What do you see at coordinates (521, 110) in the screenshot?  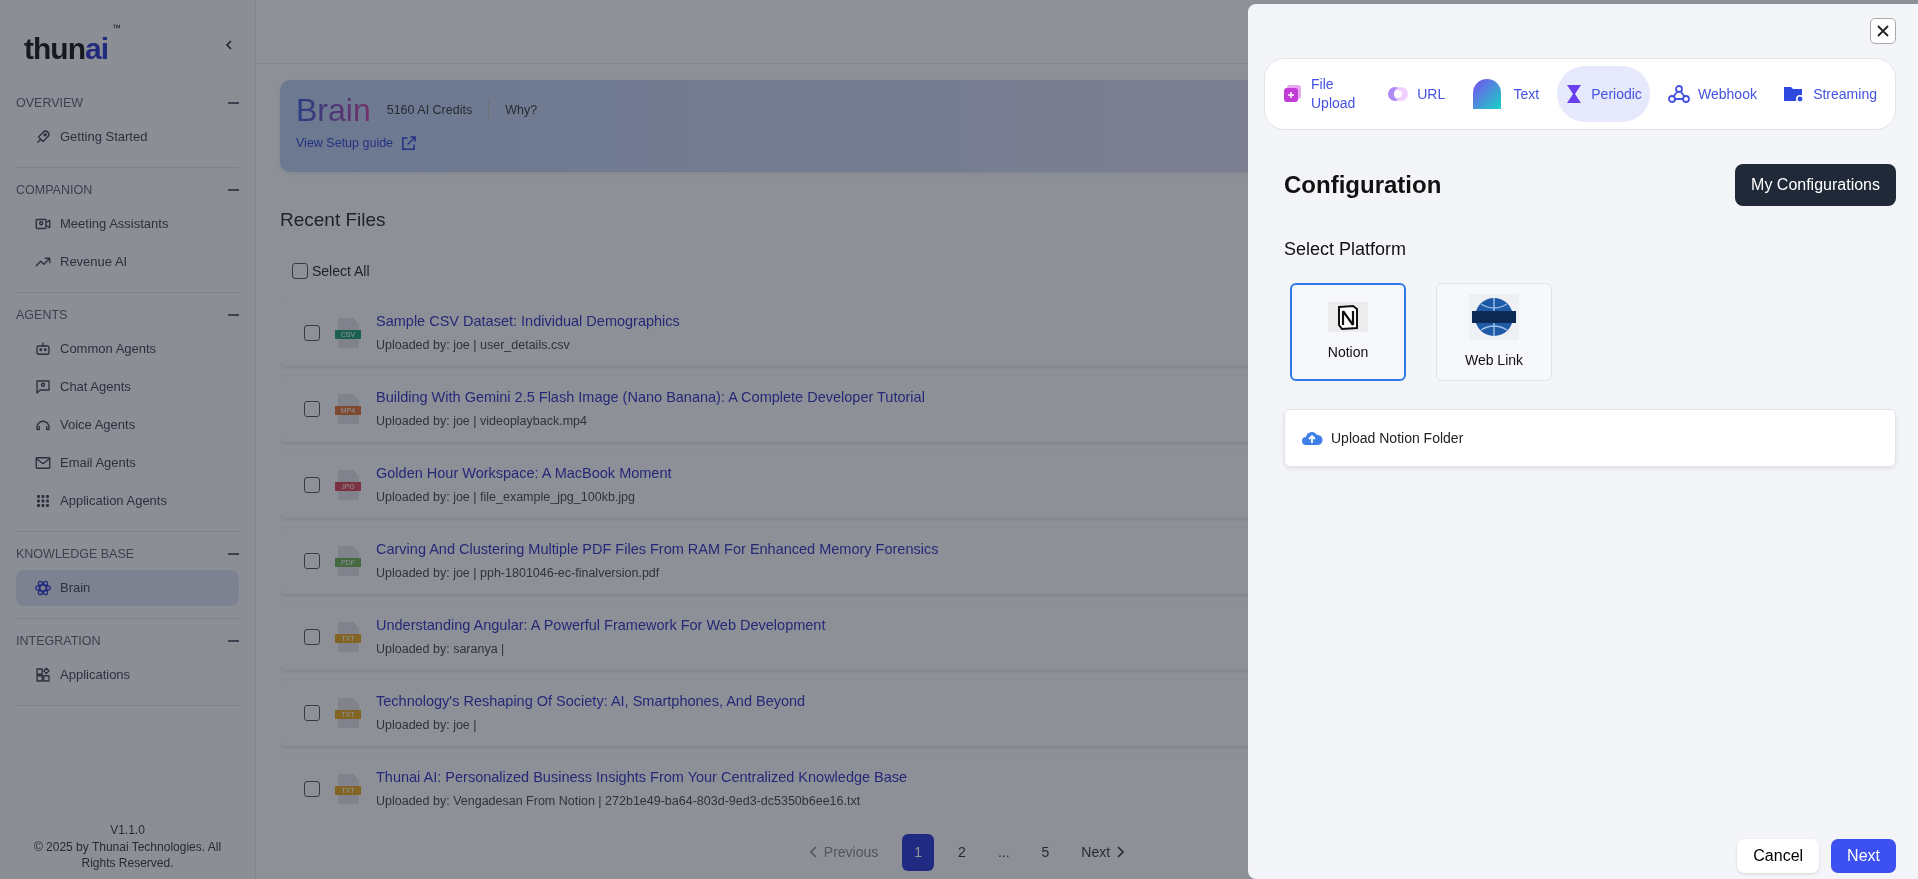 I see `why-link: Why?` at bounding box center [521, 110].